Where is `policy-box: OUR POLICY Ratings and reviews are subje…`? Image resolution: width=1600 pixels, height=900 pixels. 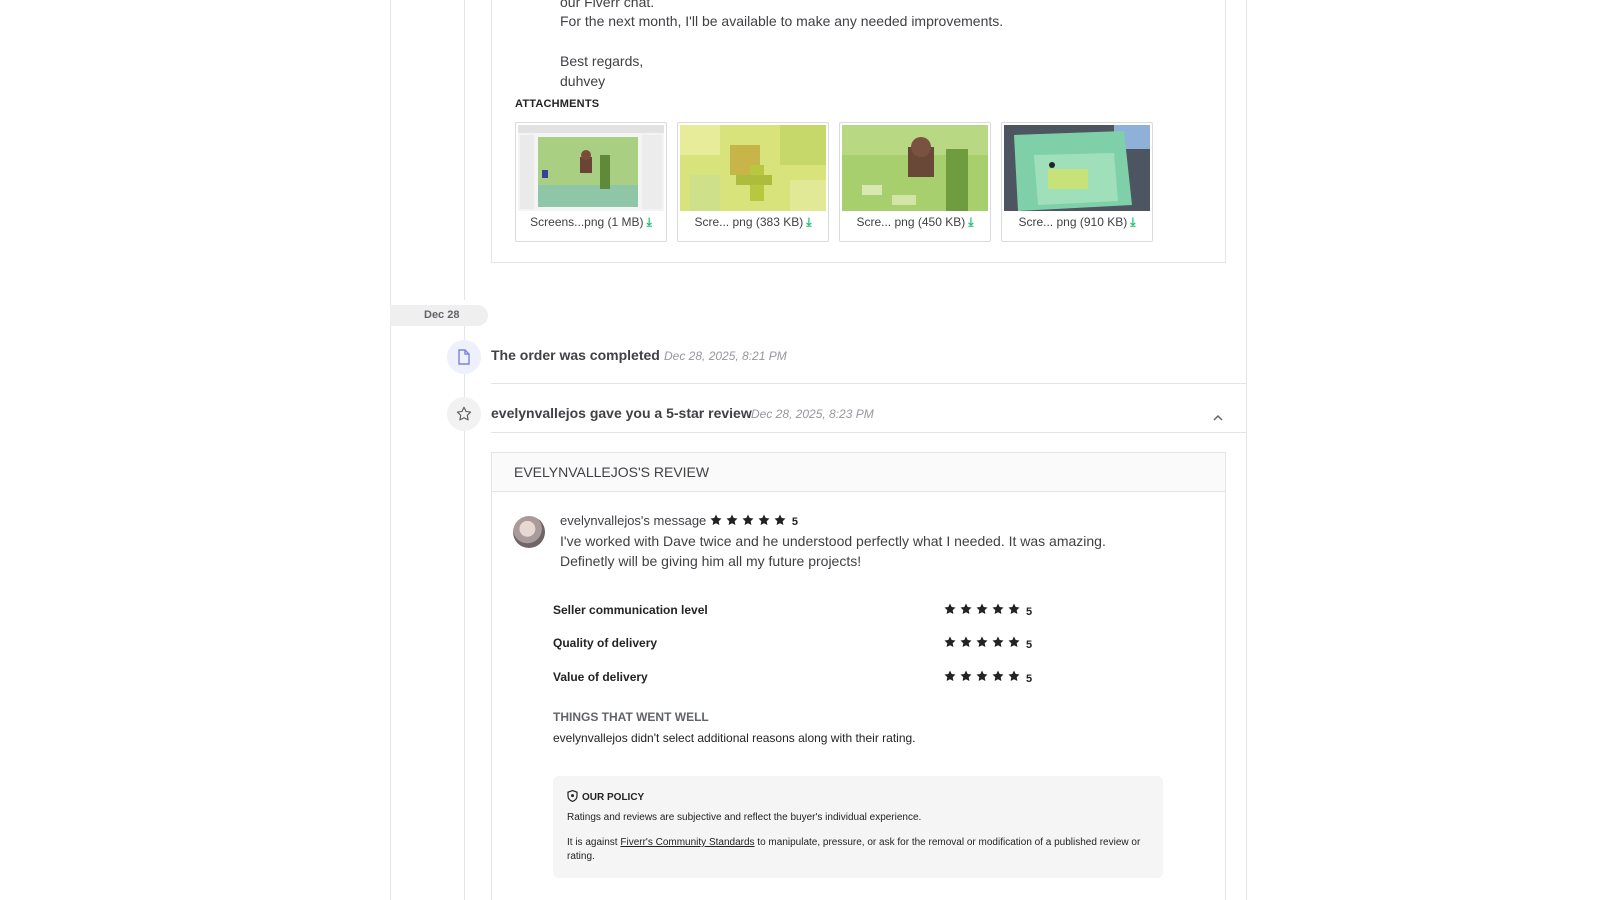 policy-box: OUR POLICY Ratings and reviews are subje… is located at coordinates (858, 827).